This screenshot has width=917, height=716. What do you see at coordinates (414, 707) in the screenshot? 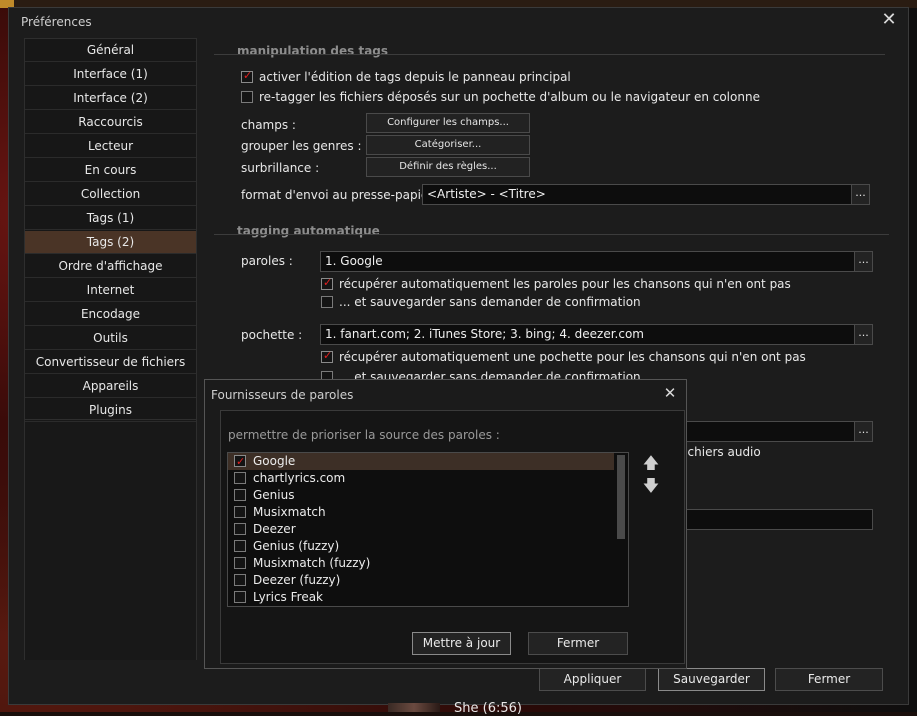
I see `now-playing-artwork` at bounding box center [414, 707].